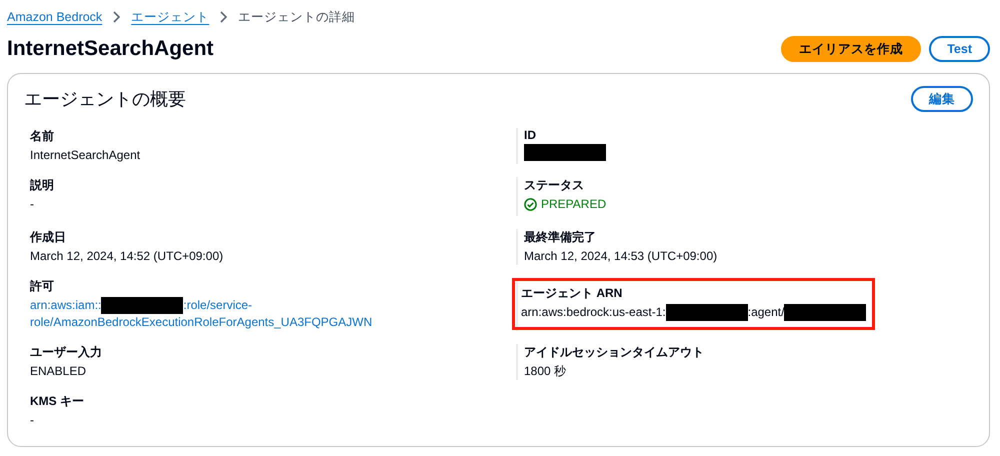  I want to click on page-title: InternetSearchAgent, so click(110, 49).